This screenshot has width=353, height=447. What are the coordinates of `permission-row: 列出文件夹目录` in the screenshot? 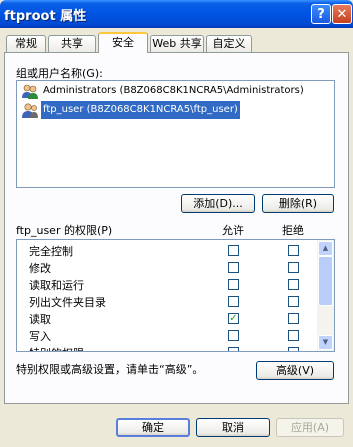 It's located at (167, 301).